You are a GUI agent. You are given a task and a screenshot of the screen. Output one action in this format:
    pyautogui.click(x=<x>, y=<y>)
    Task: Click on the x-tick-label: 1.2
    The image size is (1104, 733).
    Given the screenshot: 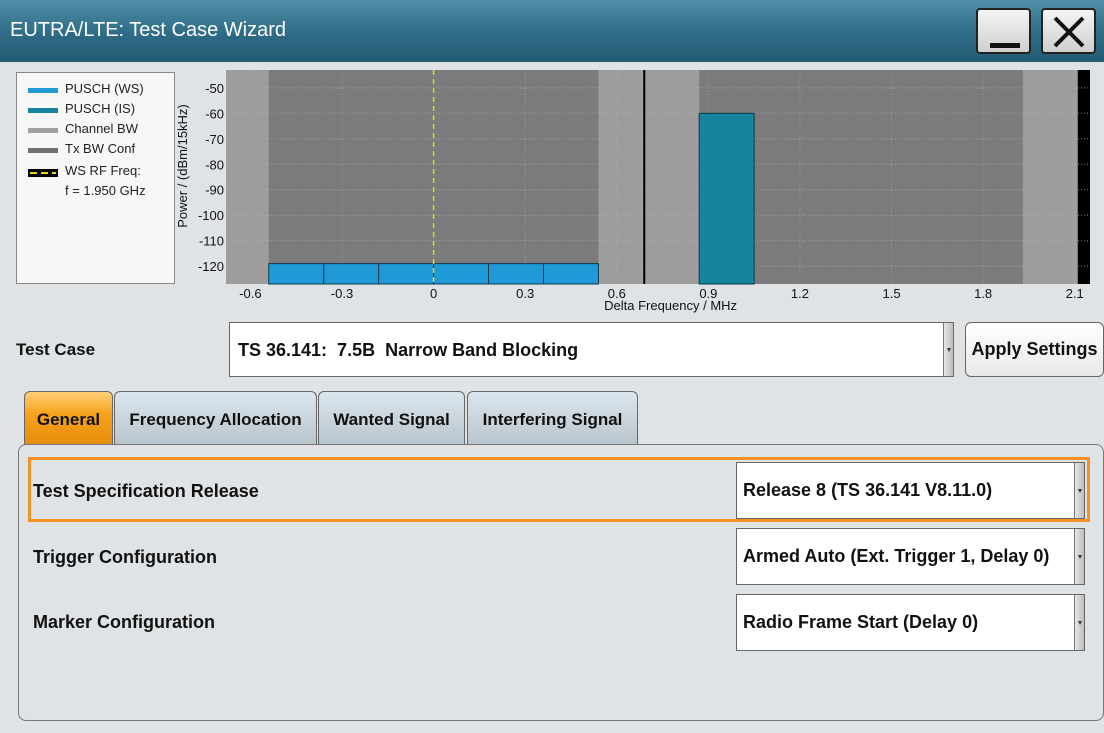 What is the action you would take?
    pyautogui.click(x=800, y=293)
    